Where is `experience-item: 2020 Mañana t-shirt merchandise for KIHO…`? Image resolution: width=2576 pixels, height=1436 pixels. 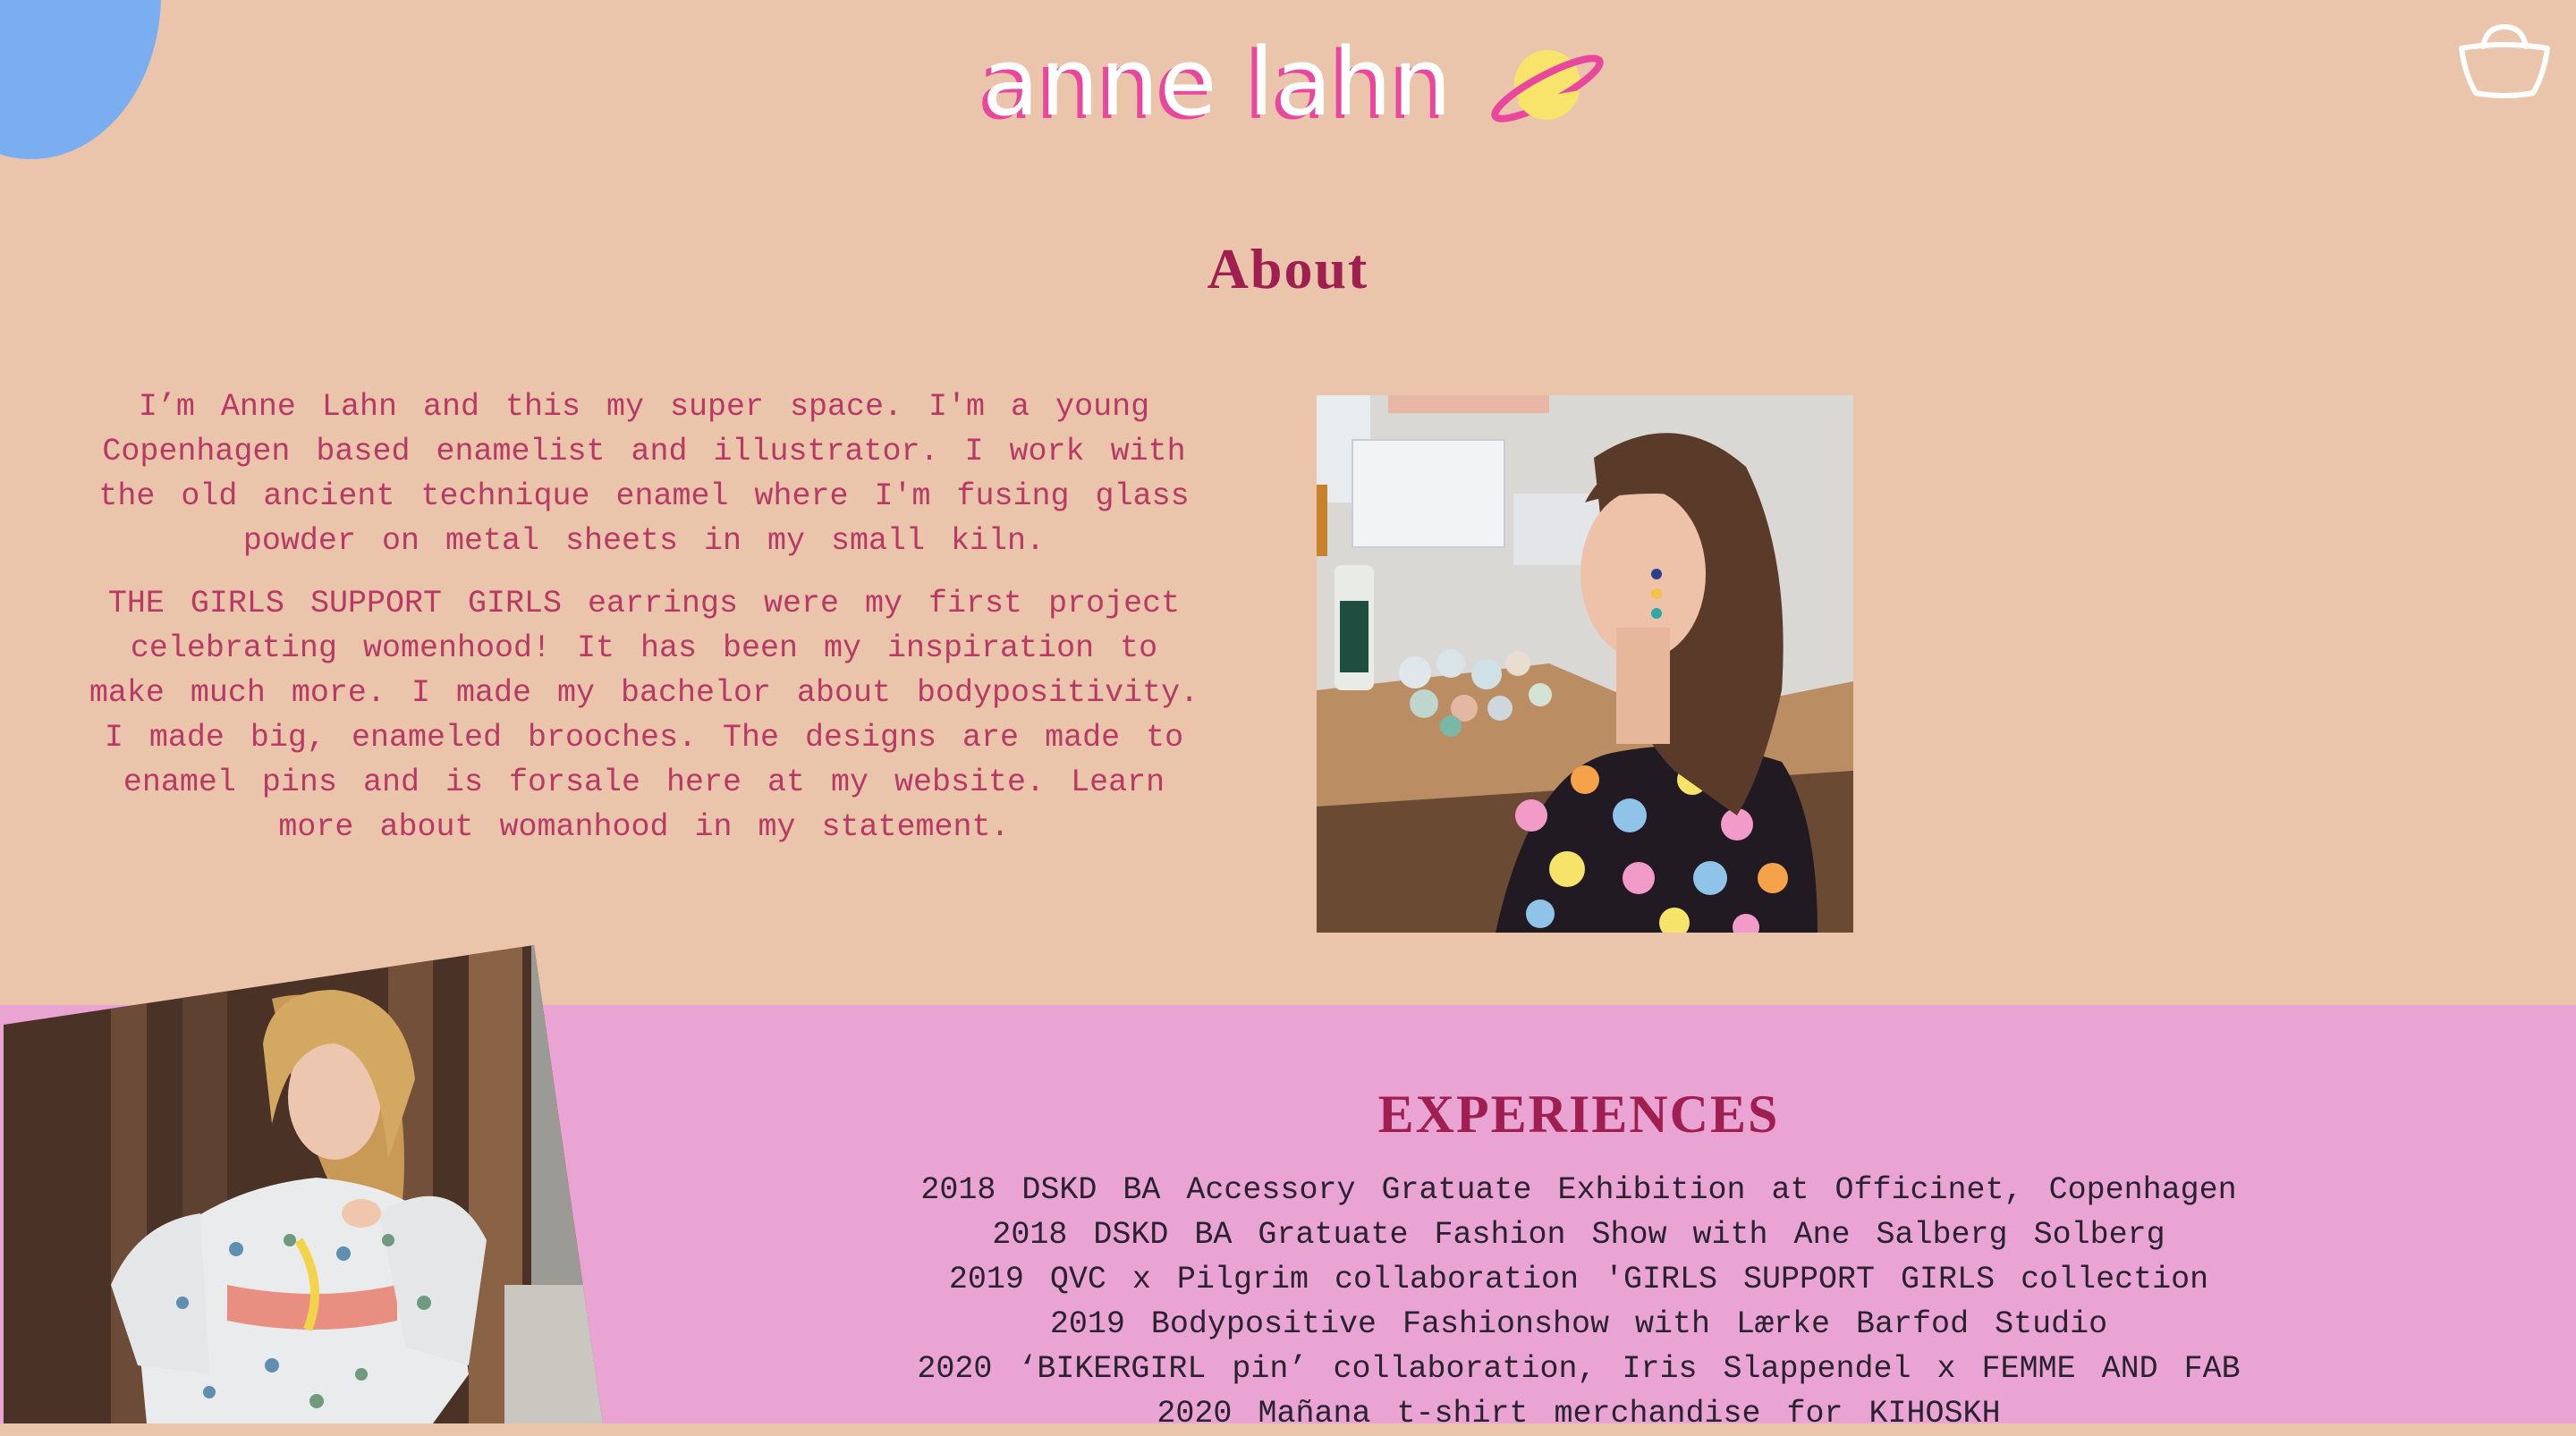
experience-item: 2020 Mañana t-shirt merchandise for KIHO… is located at coordinates (1579, 1414).